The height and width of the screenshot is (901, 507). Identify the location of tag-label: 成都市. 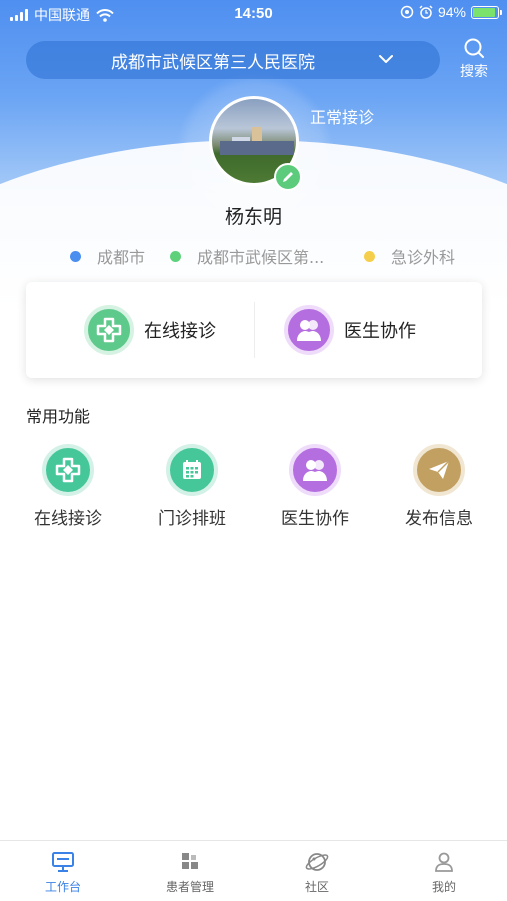
(121, 257).